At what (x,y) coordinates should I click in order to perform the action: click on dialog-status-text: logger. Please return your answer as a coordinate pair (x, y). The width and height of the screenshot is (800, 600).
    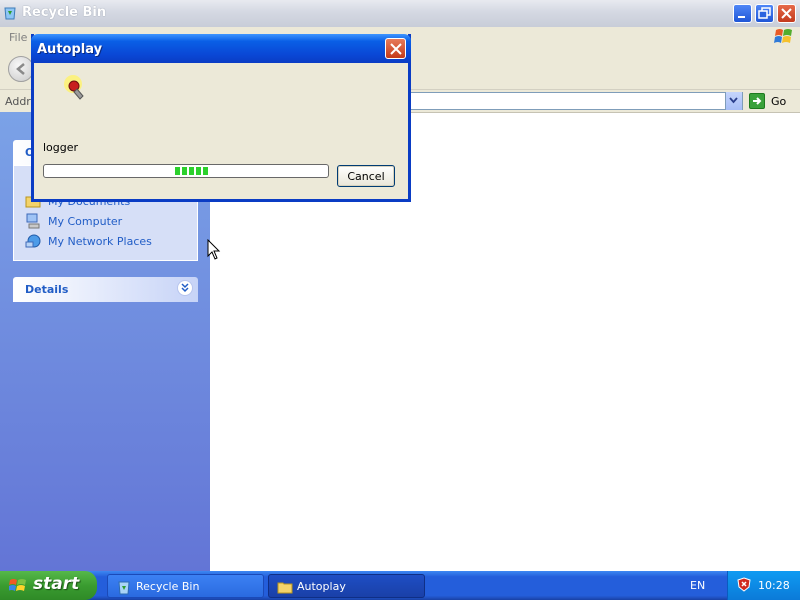
    Looking at the image, I should click on (61, 147).